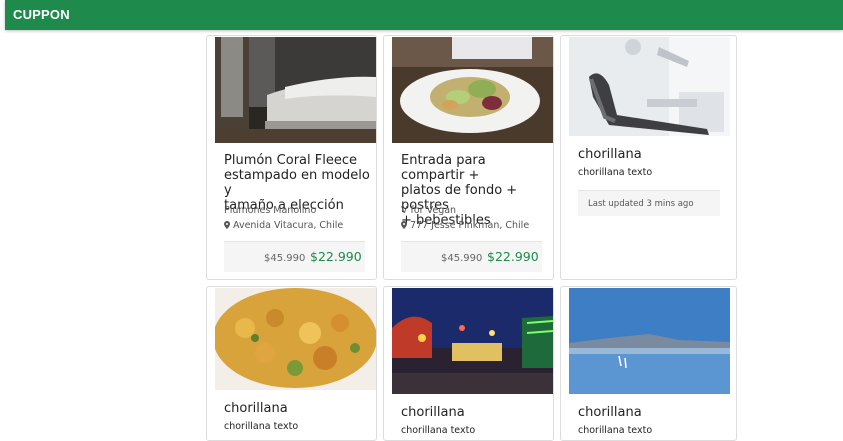 The width and height of the screenshot is (843, 441). What do you see at coordinates (270, 210) in the screenshot?
I see `merchant-name: Plumones Manolino` at bounding box center [270, 210].